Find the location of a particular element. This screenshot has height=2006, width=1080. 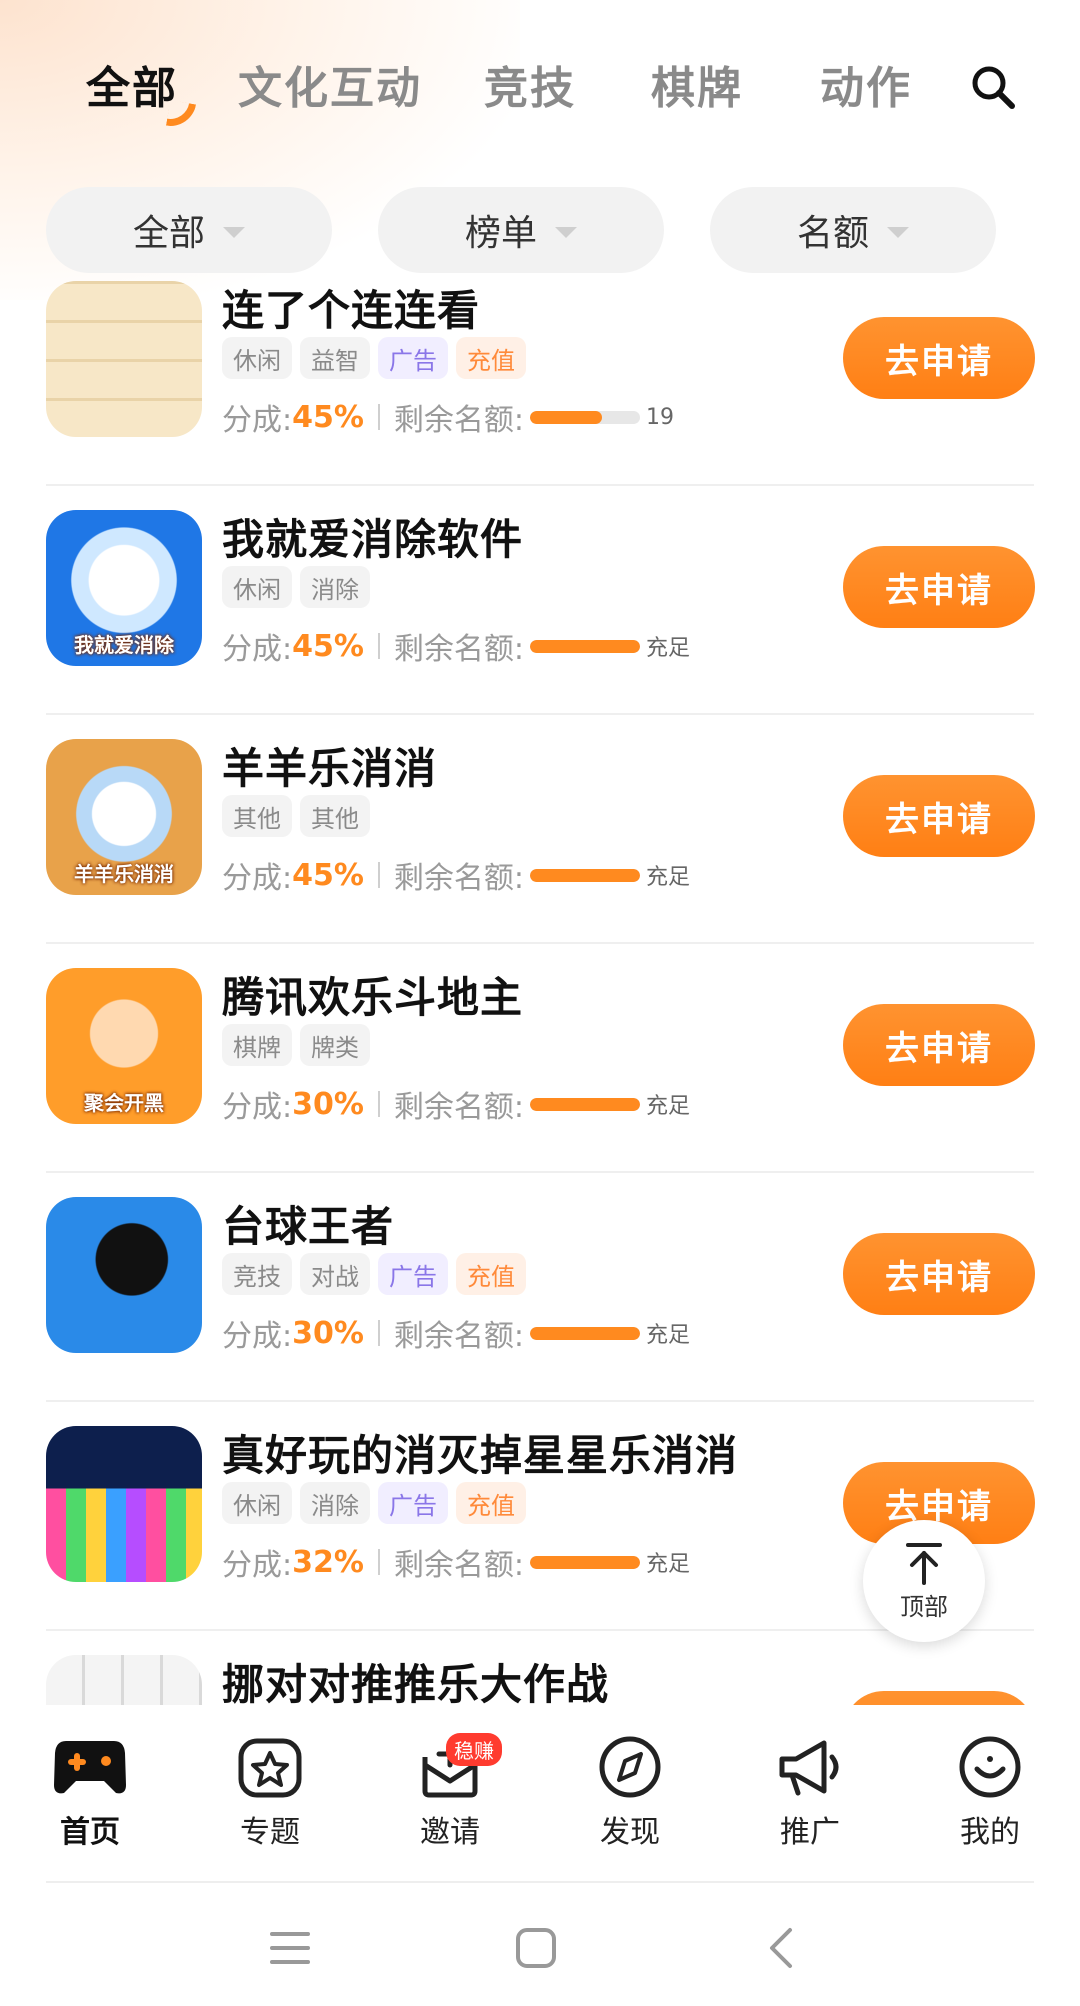

game-meta: 分成: 30% 剩余名额: 充足 is located at coordinates (456, 1105).